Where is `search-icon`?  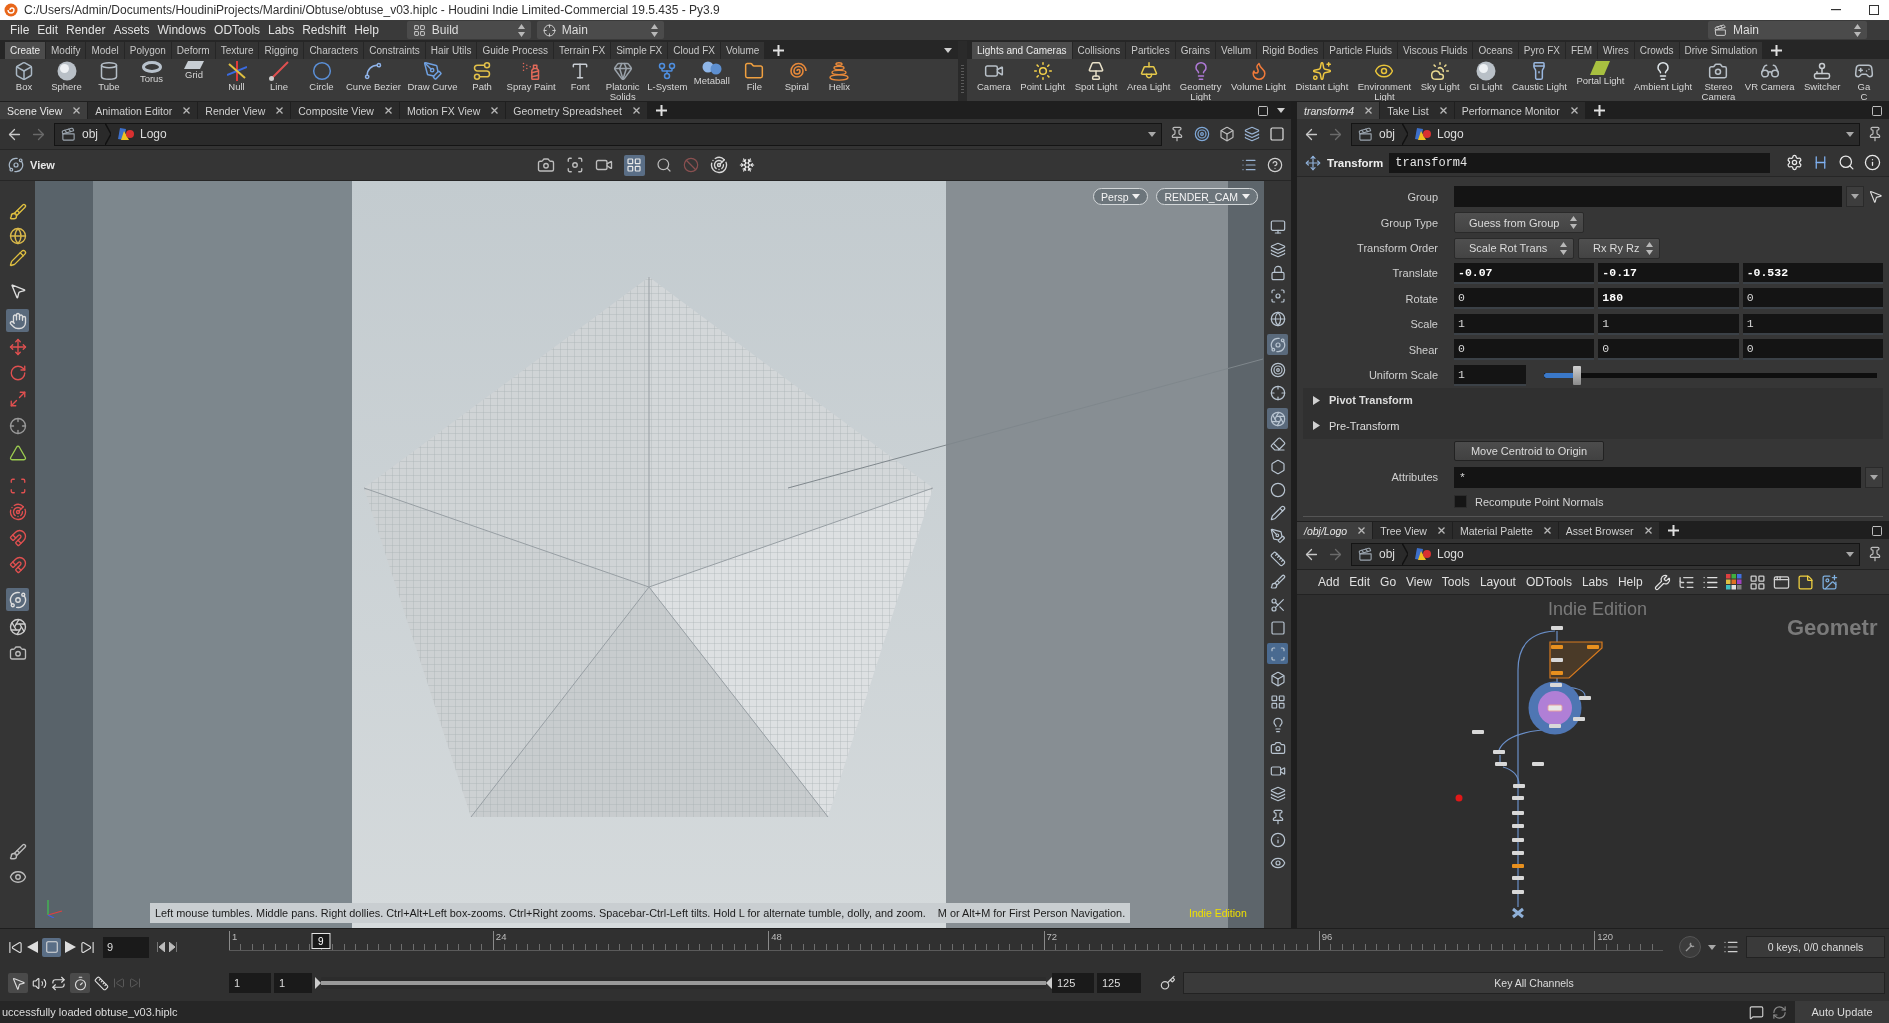 search-icon is located at coordinates (1846, 162).